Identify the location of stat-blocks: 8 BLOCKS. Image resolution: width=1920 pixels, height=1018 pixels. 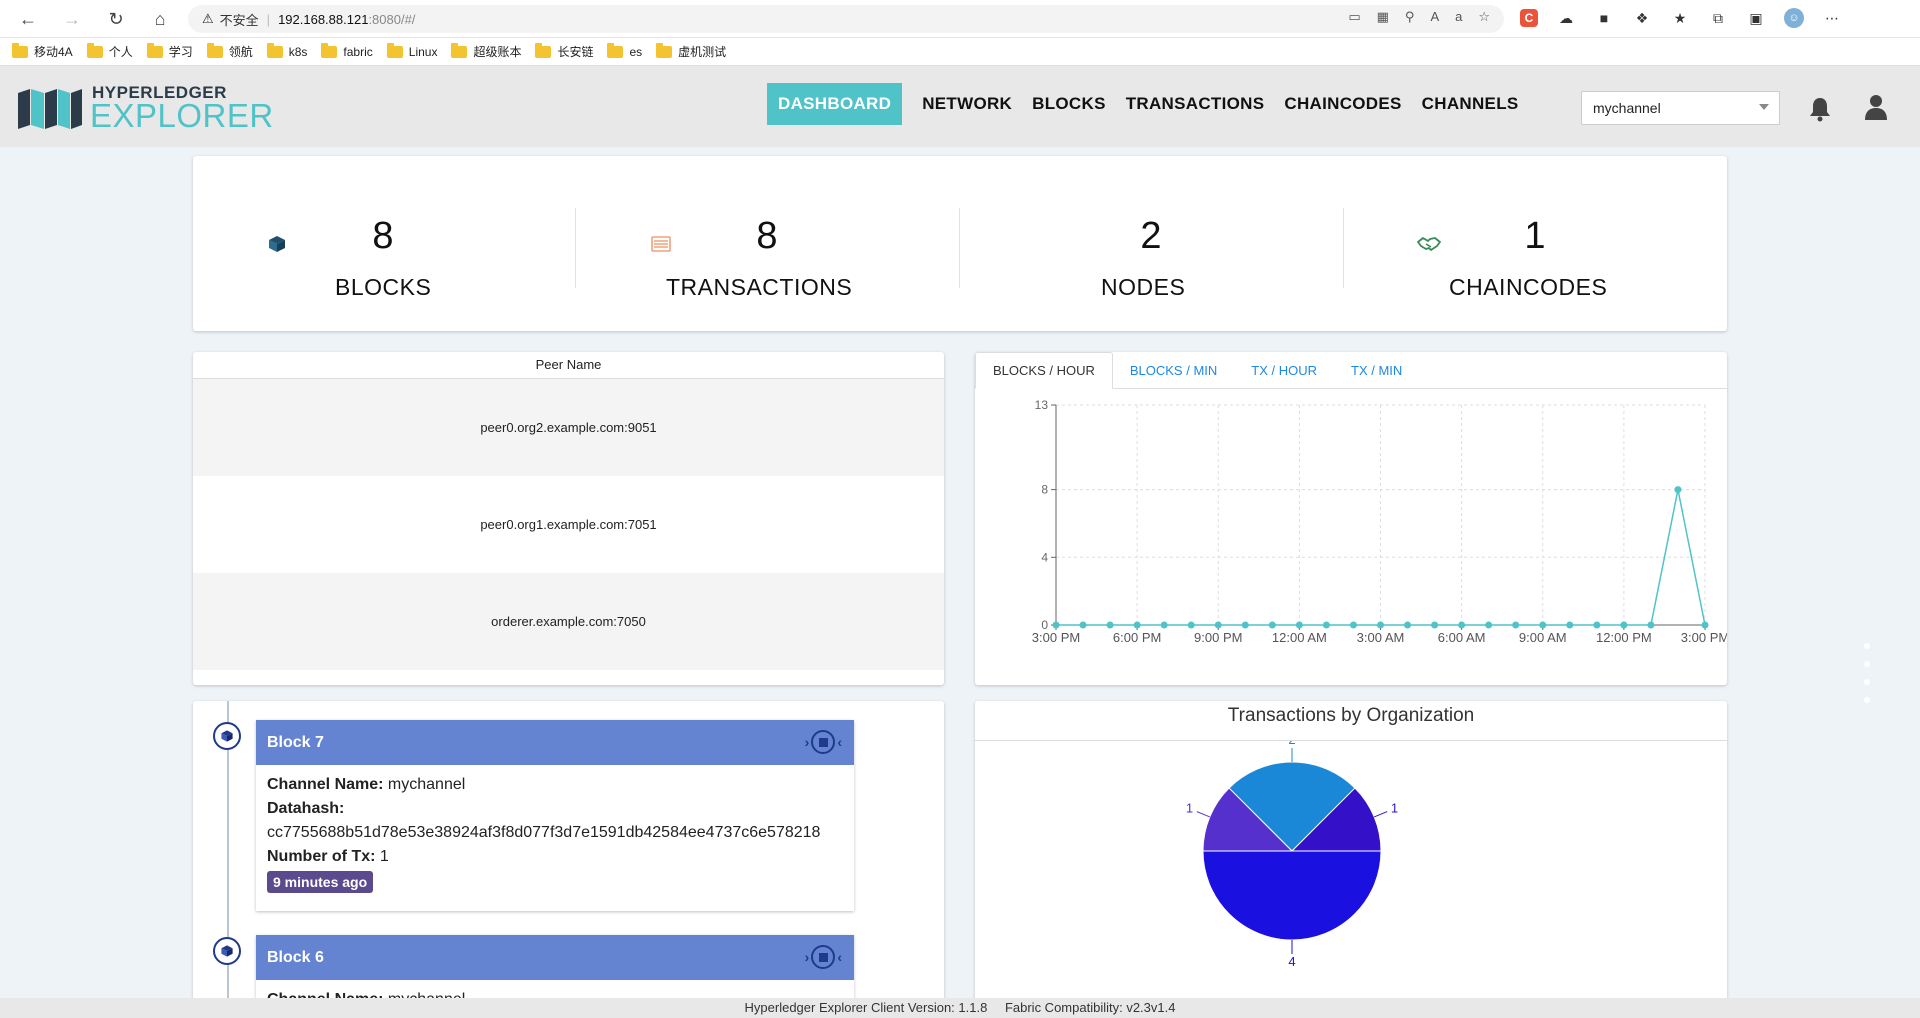
(385, 243).